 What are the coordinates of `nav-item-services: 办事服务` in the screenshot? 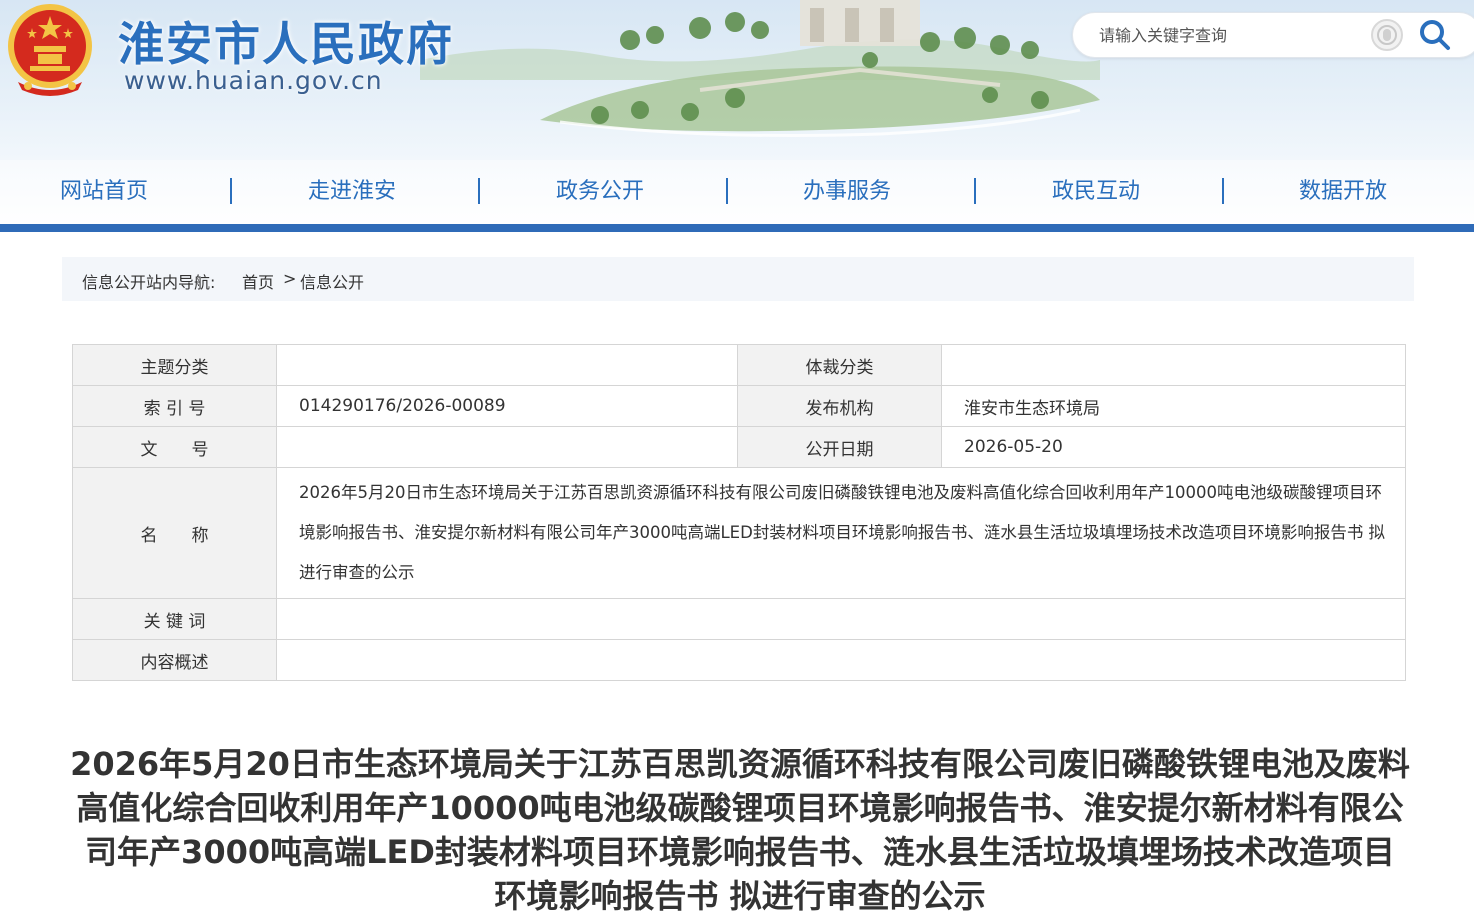 It's located at (847, 192).